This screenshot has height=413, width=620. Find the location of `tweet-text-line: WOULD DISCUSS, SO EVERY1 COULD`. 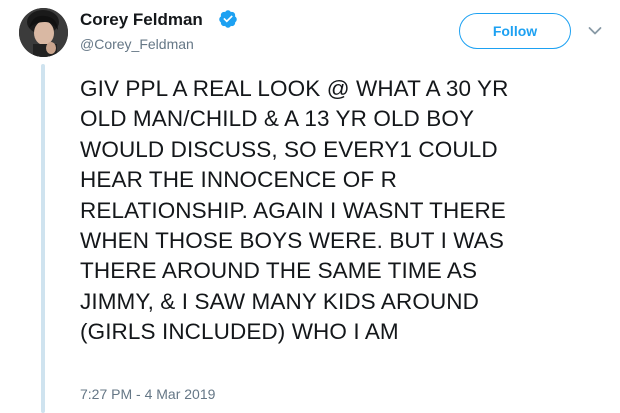

tweet-text-line: WOULD DISCUSS, SO EVERY1 COULD is located at coordinates (289, 149).